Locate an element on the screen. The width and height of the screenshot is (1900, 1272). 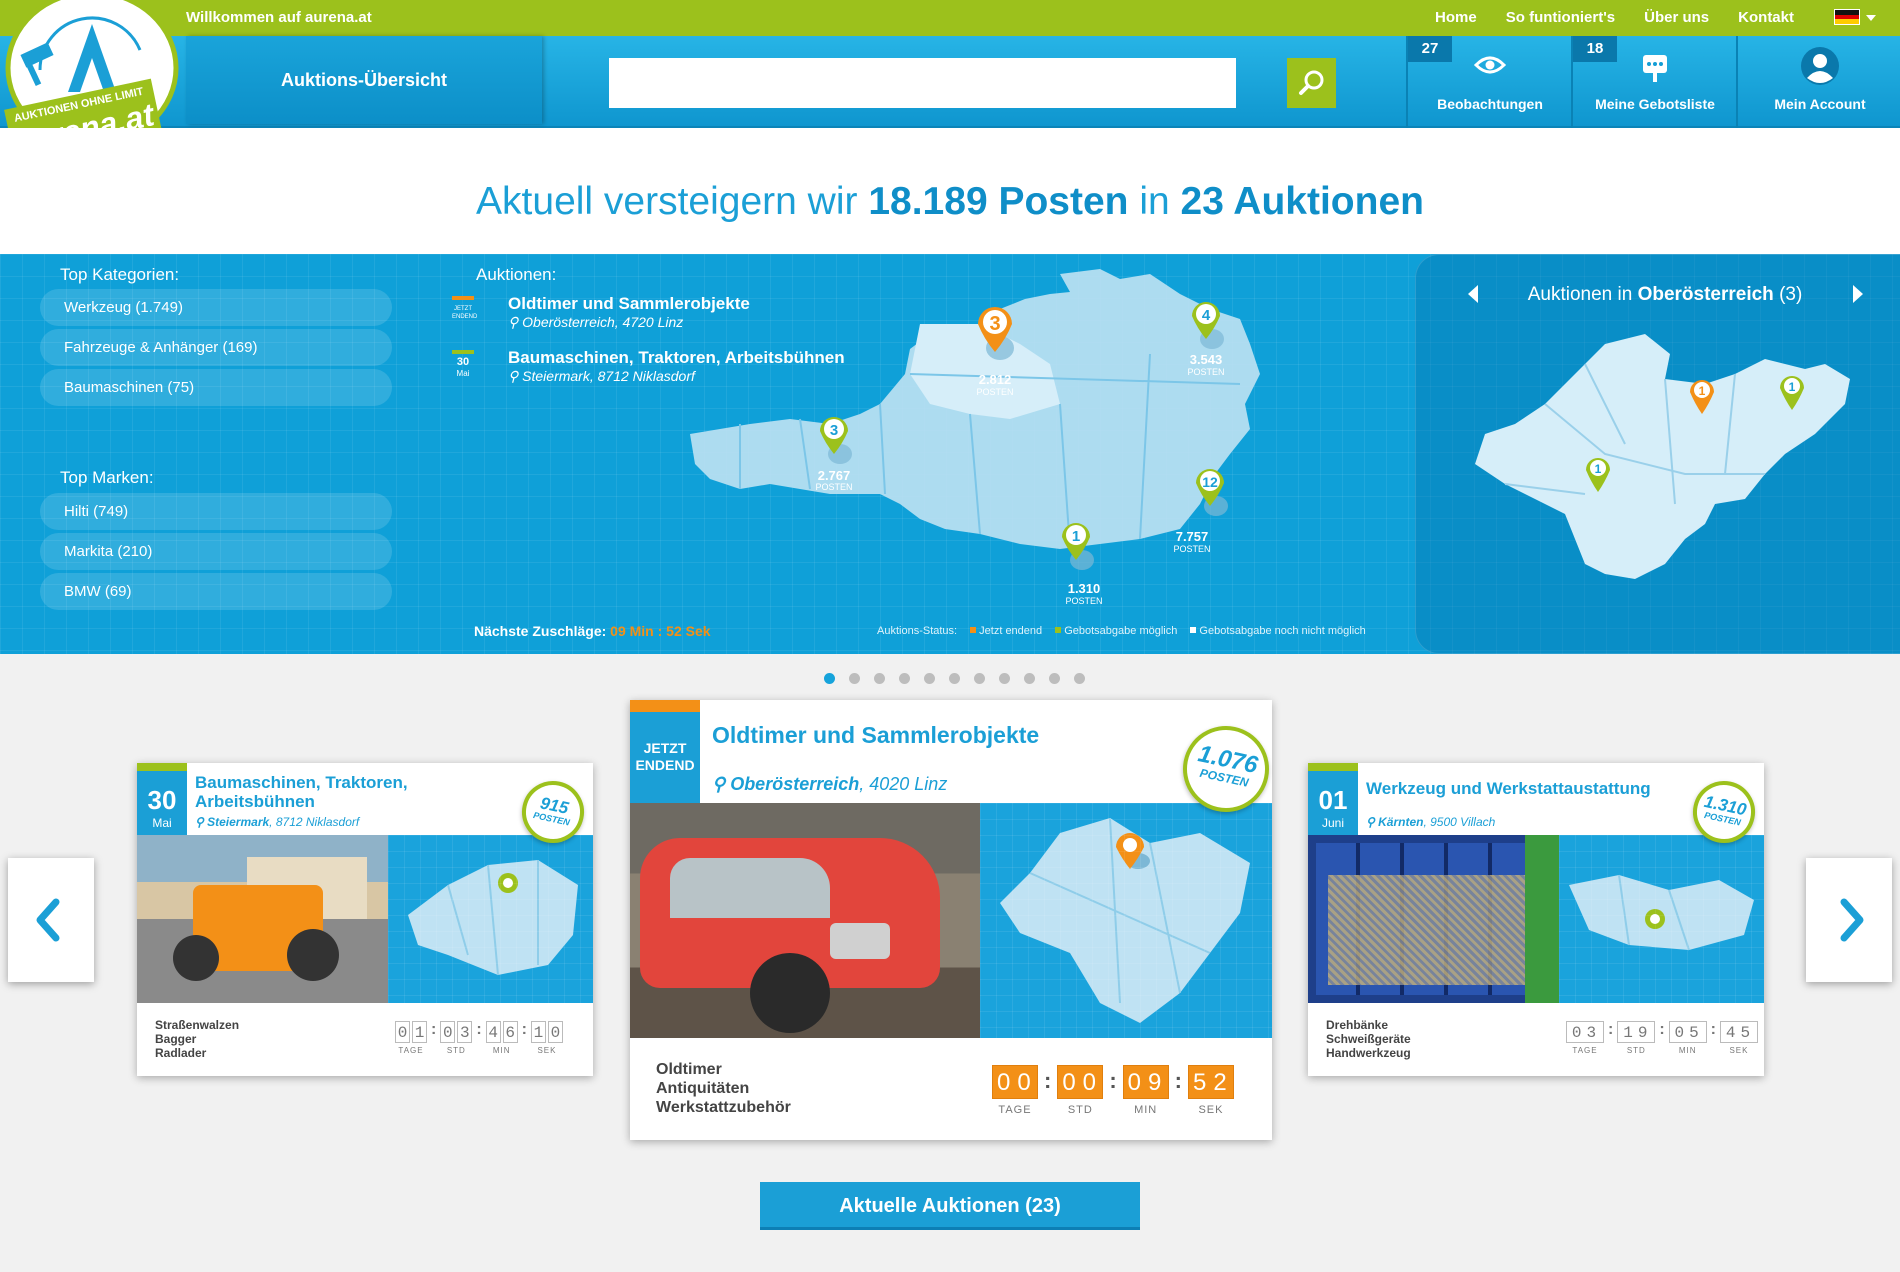
card-title: Baumaschinen, Traktoren, Arbeitsbühnen is located at coordinates (301, 792).